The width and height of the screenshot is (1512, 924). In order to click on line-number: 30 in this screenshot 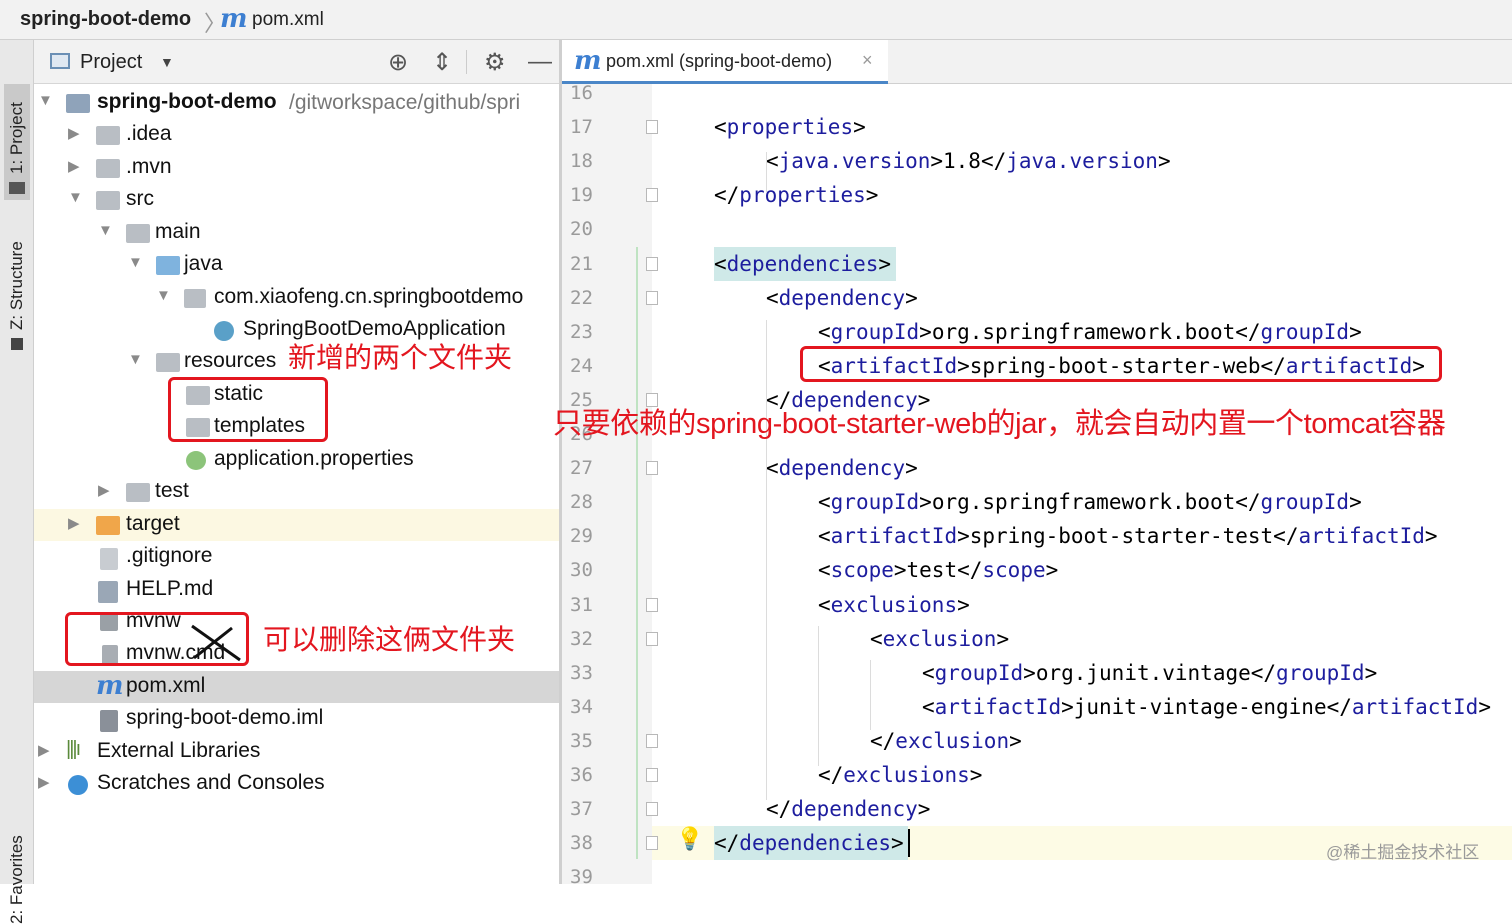, I will do `click(581, 570)`.